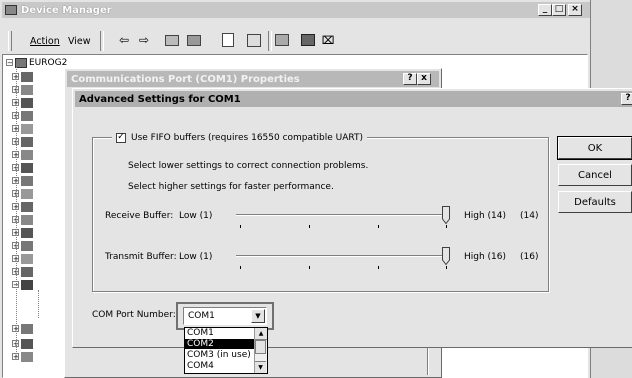  I want to click on scroll-up-icon: ▲, so click(261, 334).